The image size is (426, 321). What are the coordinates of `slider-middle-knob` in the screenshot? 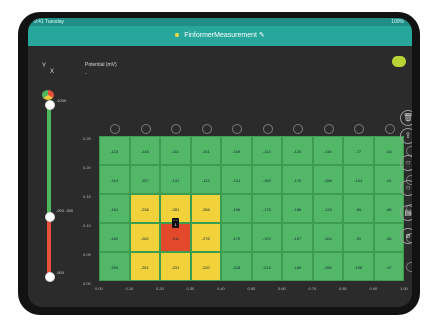 It's located at (50, 217).